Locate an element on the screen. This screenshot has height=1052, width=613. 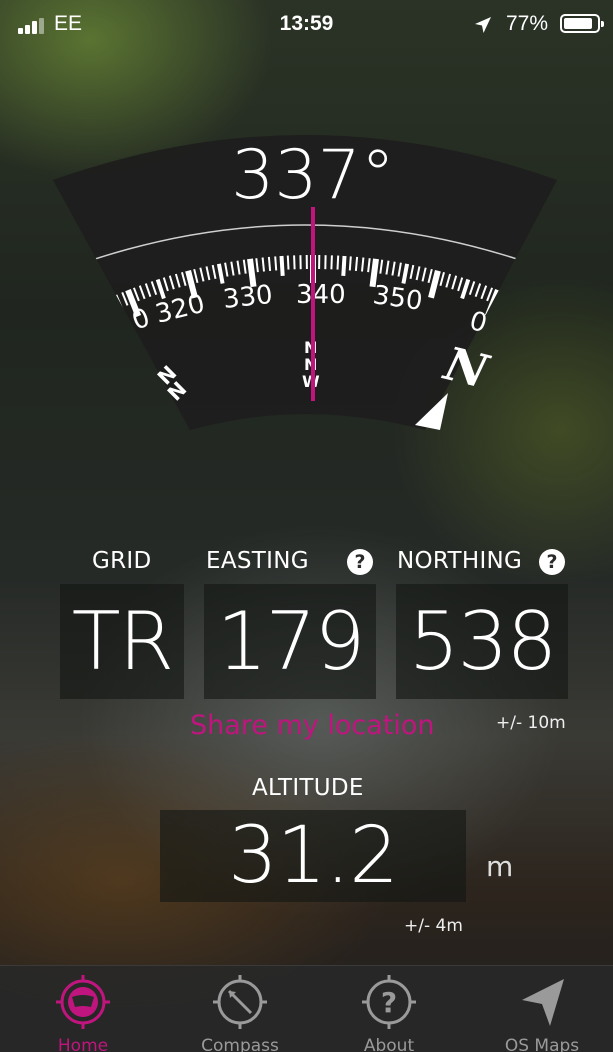
tab-about: ? About is located at coordinates (389, 1009).